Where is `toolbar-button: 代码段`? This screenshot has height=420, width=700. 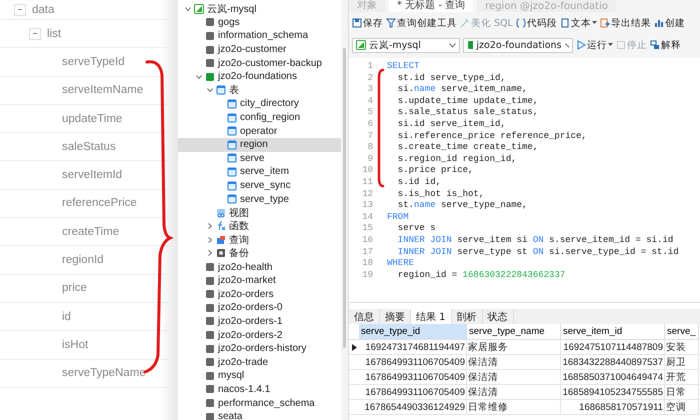
toolbar-button: 代码段 is located at coordinates (536, 23).